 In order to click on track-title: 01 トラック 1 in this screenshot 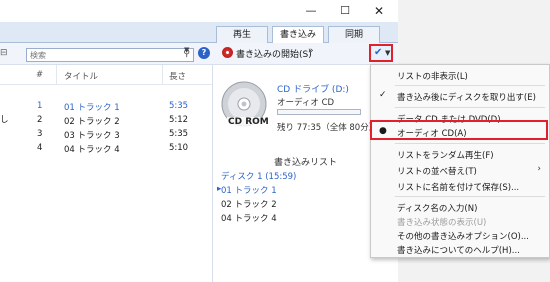, I will do `click(92, 108)`.